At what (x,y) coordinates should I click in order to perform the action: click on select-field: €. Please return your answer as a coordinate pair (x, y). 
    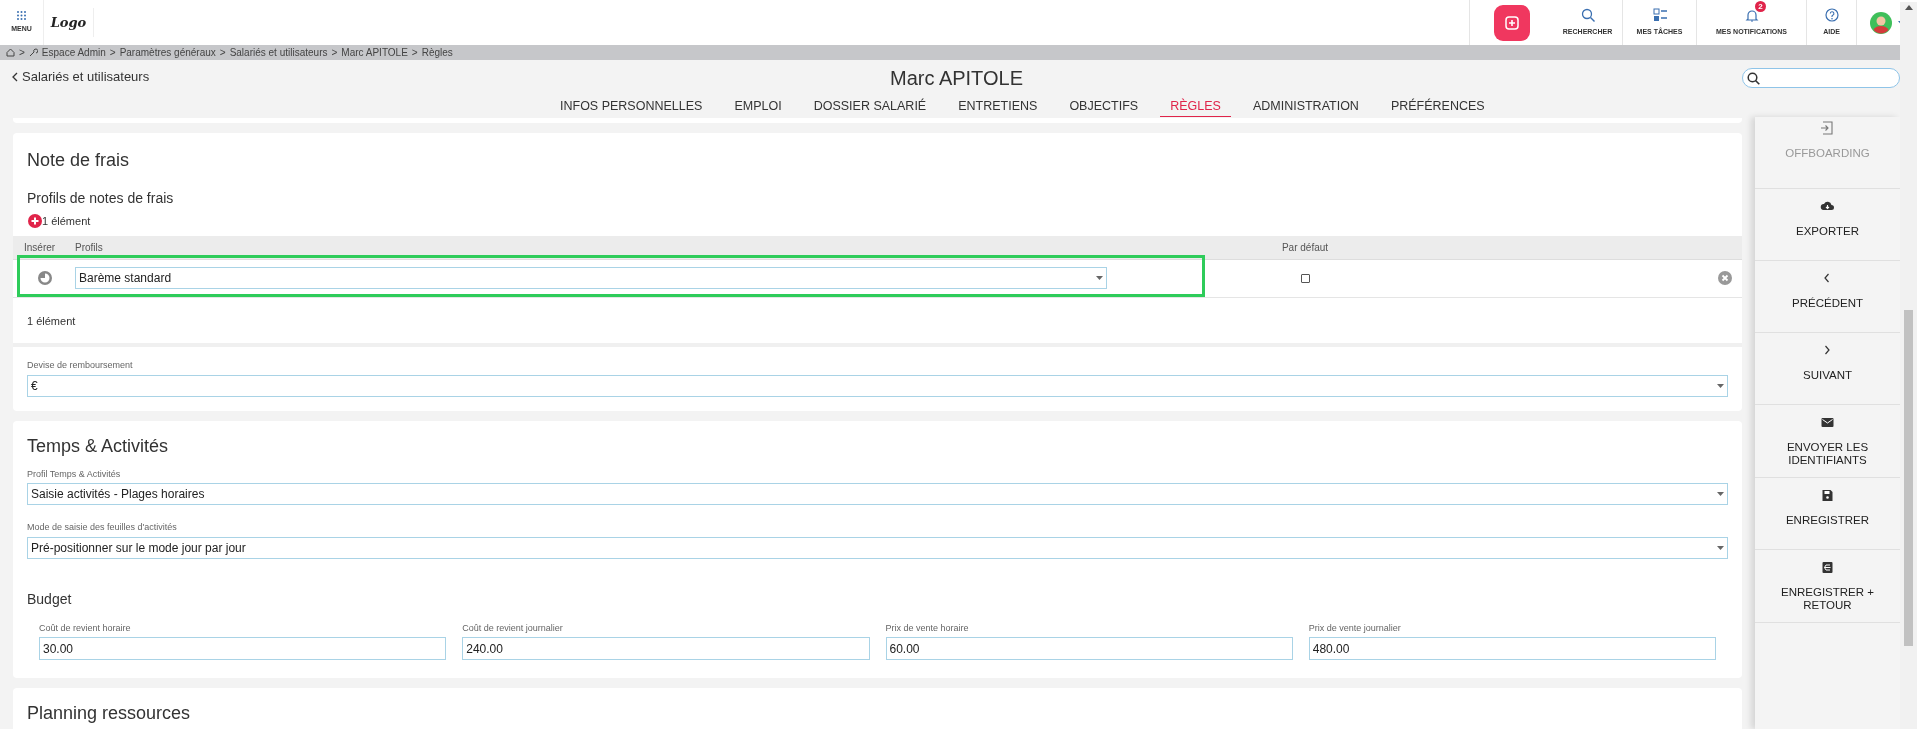
    Looking at the image, I should click on (877, 385).